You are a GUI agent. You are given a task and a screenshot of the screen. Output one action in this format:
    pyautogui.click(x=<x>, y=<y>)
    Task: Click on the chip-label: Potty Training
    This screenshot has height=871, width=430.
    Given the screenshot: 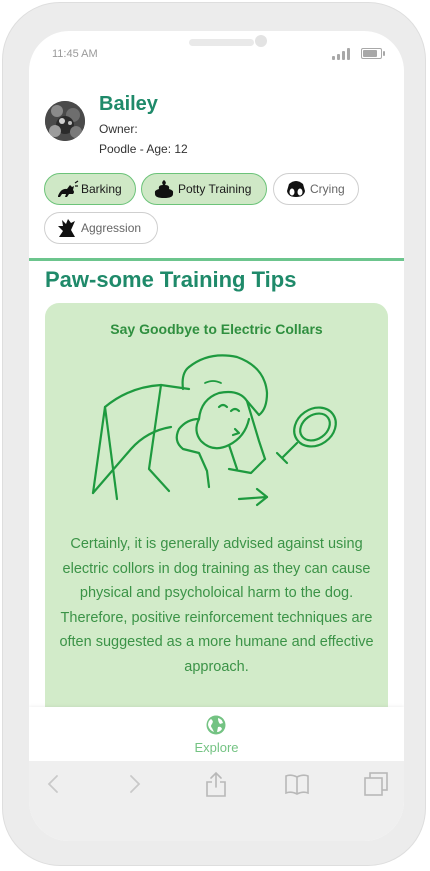 What is the action you would take?
    pyautogui.click(x=215, y=189)
    